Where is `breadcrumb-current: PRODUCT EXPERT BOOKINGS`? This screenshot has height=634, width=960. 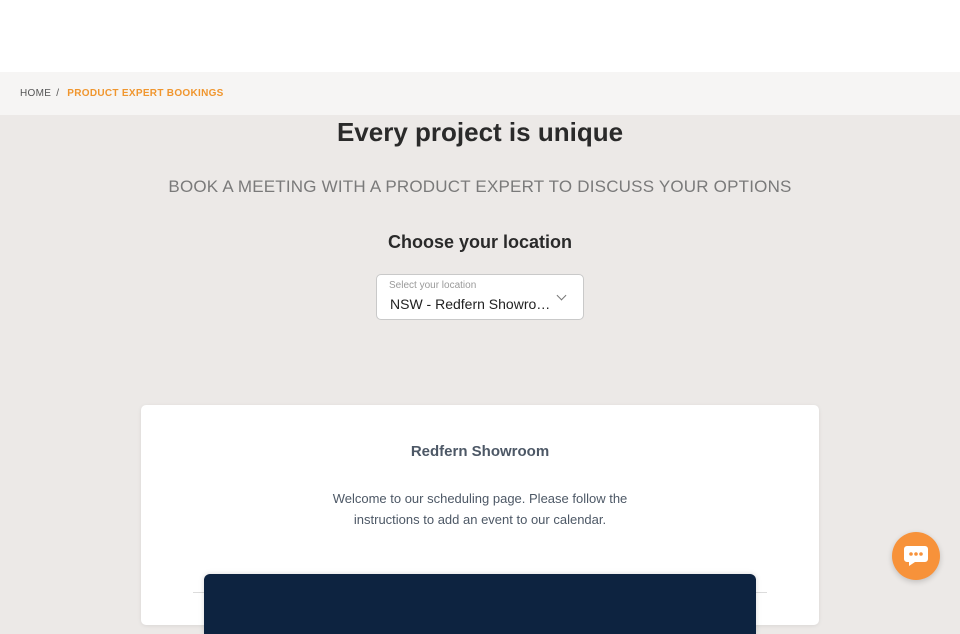
breadcrumb-current: PRODUCT EXPERT BOOKINGS is located at coordinates (145, 93).